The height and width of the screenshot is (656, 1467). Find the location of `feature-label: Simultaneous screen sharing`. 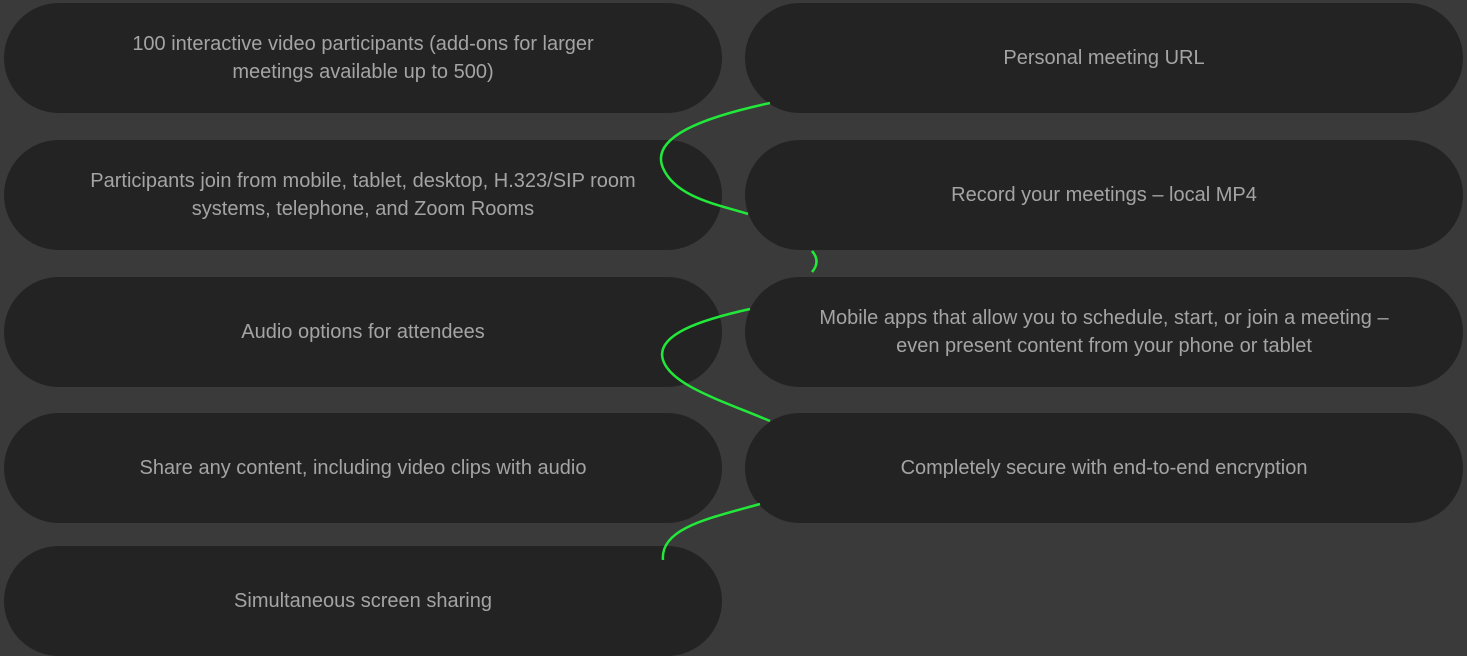

feature-label: Simultaneous screen sharing is located at coordinates (363, 601).